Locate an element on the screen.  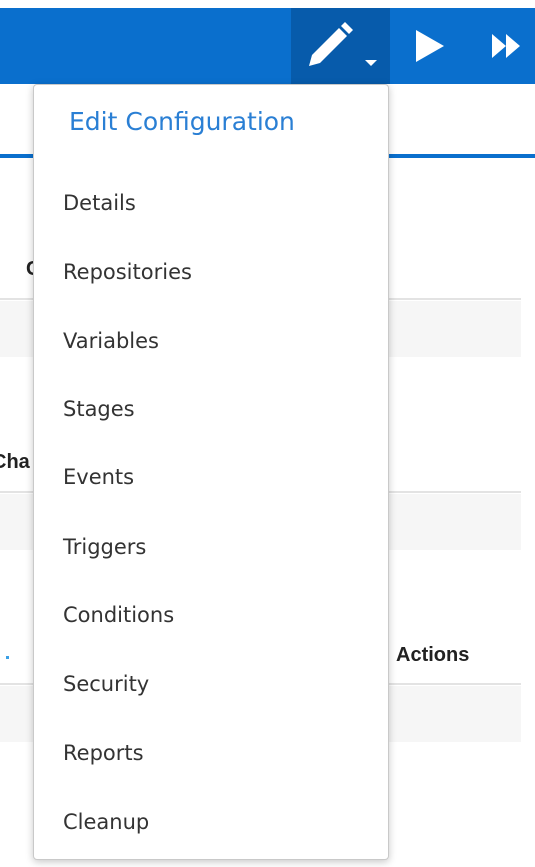
edit-configuration-button is located at coordinates (340, 46).